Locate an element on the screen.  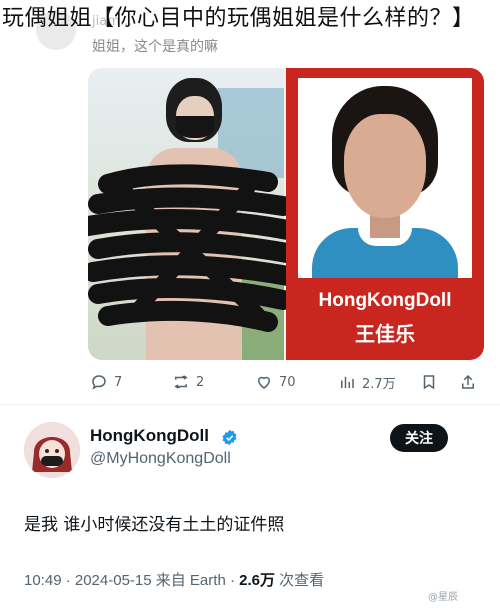
headline-overlay: 玩偶姐姐【你心目中的玩偶姐姐是什么样的？】 is located at coordinates (238, 18).